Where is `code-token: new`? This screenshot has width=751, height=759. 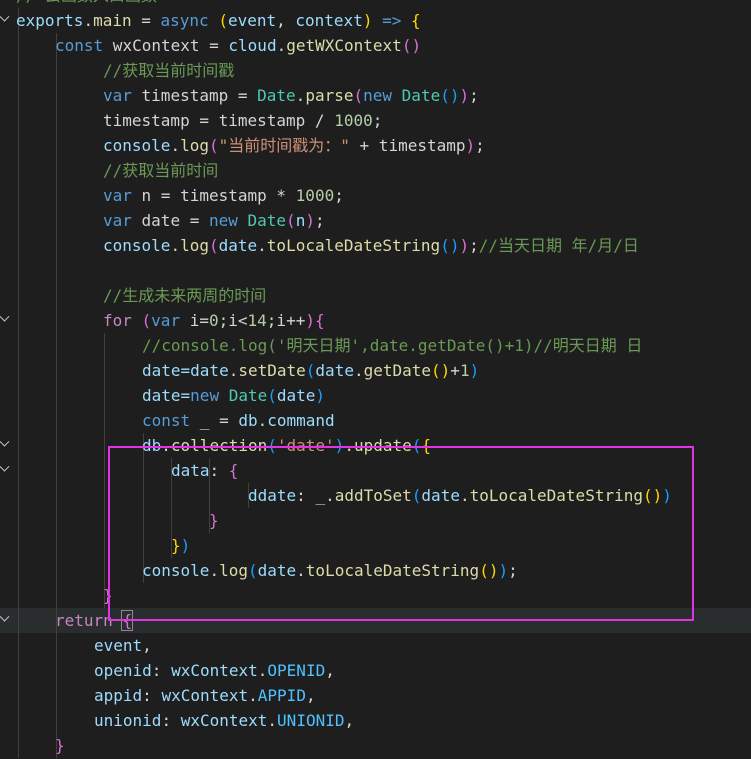 code-token: new is located at coordinates (223, 220).